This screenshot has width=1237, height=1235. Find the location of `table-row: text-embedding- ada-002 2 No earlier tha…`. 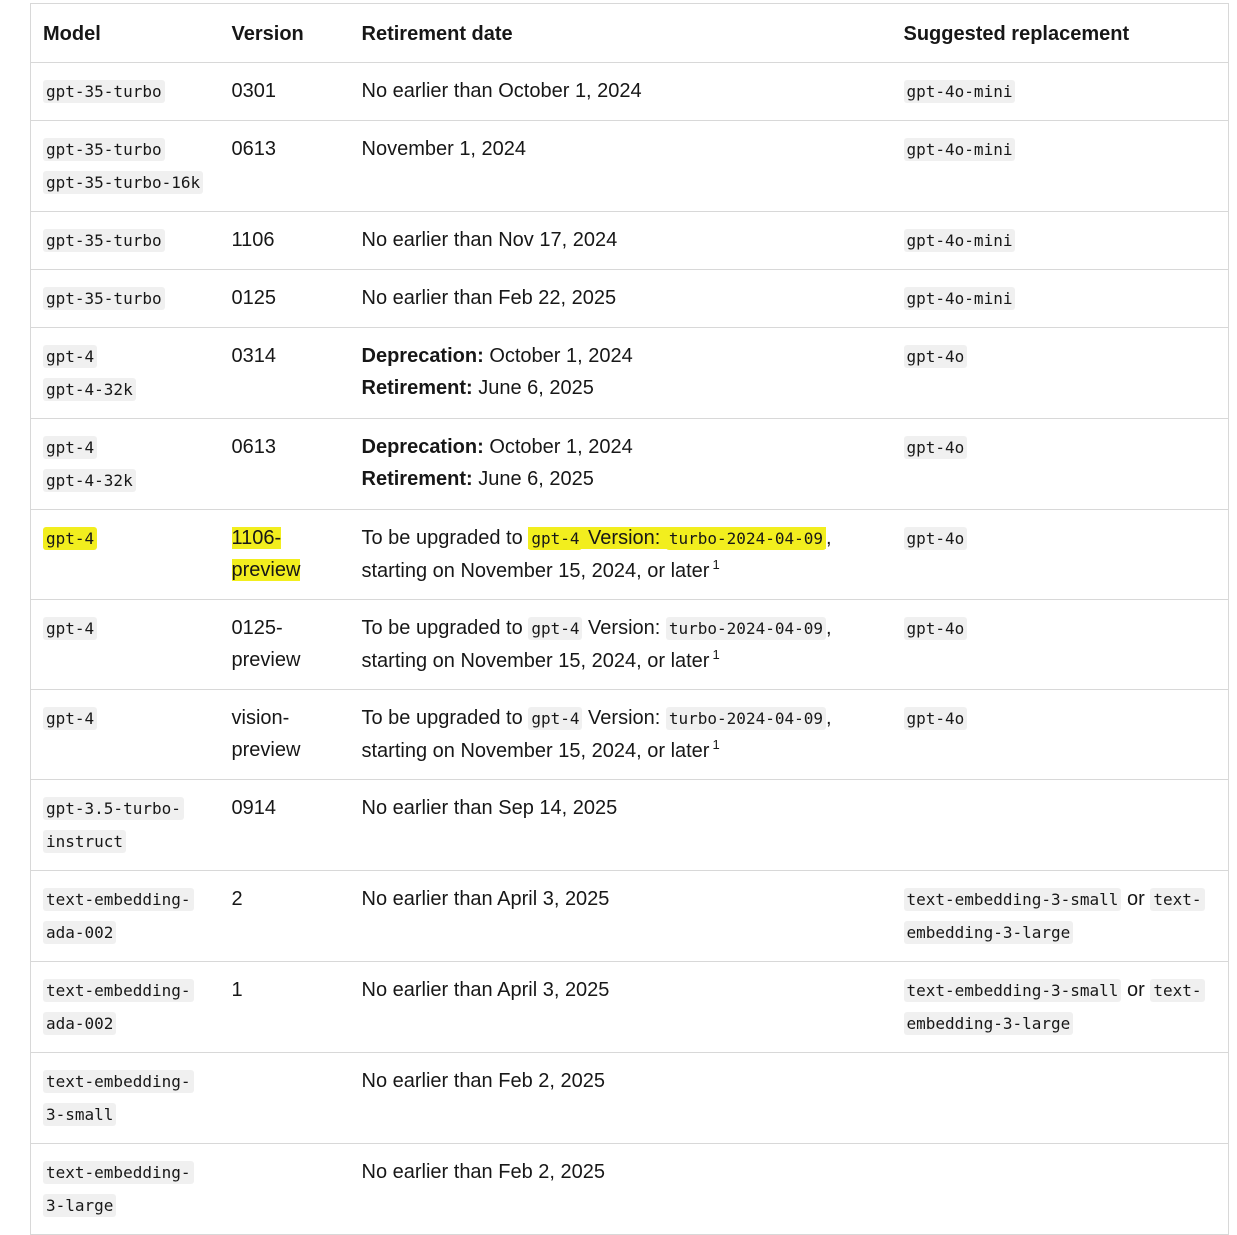

table-row: text-embedding- ada-002 2 No earlier tha… is located at coordinates (629, 916).